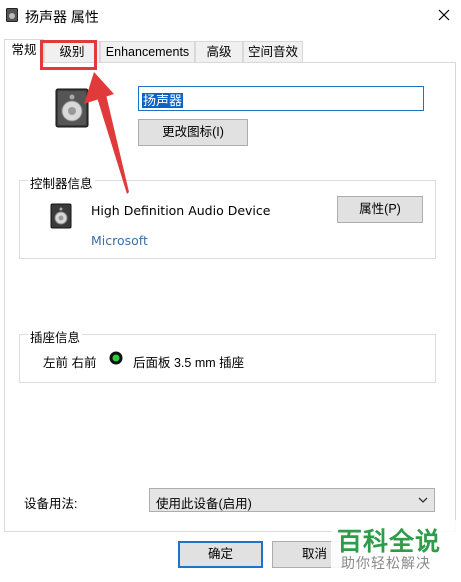 Image resolution: width=461 pixels, height=582 pixels. What do you see at coordinates (230, 15) in the screenshot?
I see `title-bar: 扬声器 属性` at bounding box center [230, 15].